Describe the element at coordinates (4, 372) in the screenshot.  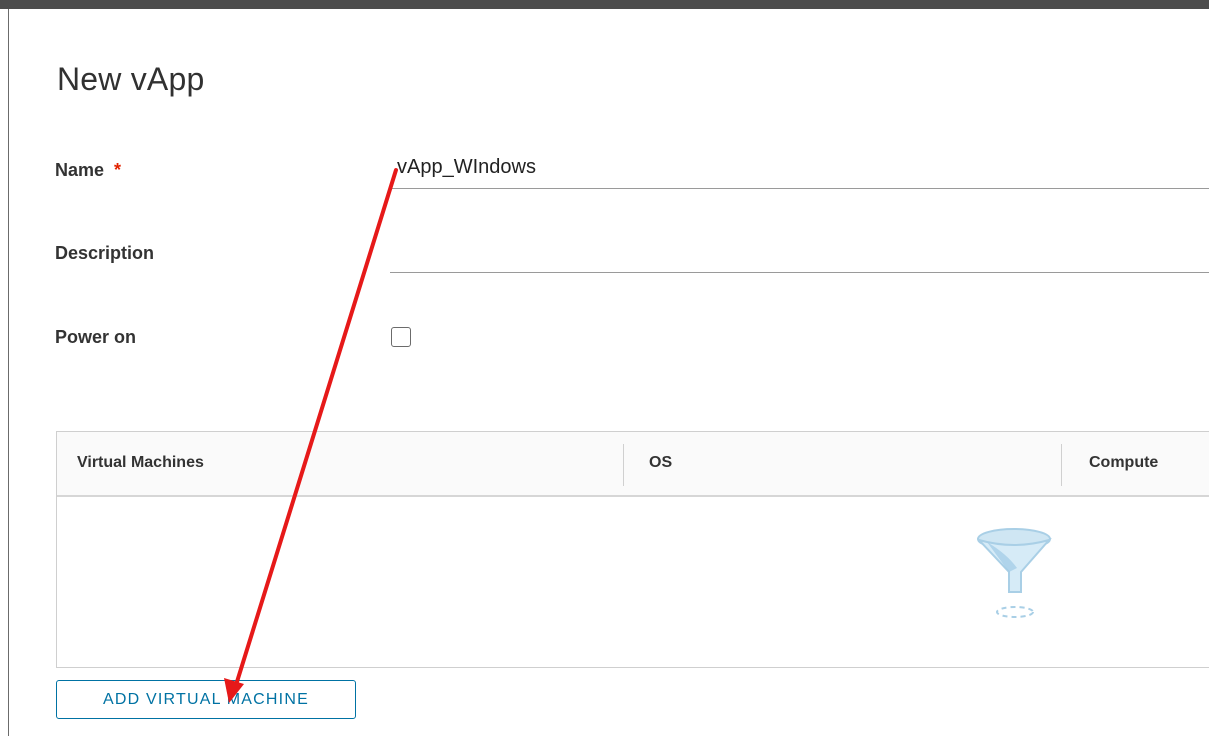
I see `window-left-edge` at that location.